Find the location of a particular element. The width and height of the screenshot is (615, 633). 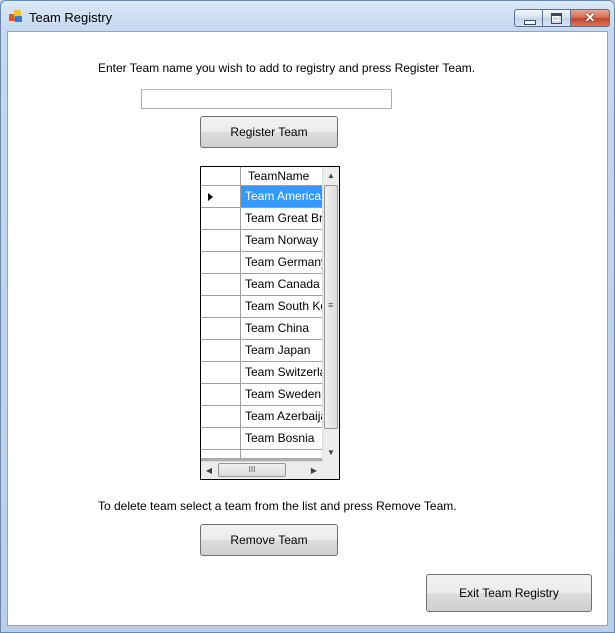

exit-team-registry-button: Exit Team Registry is located at coordinates (509, 593).